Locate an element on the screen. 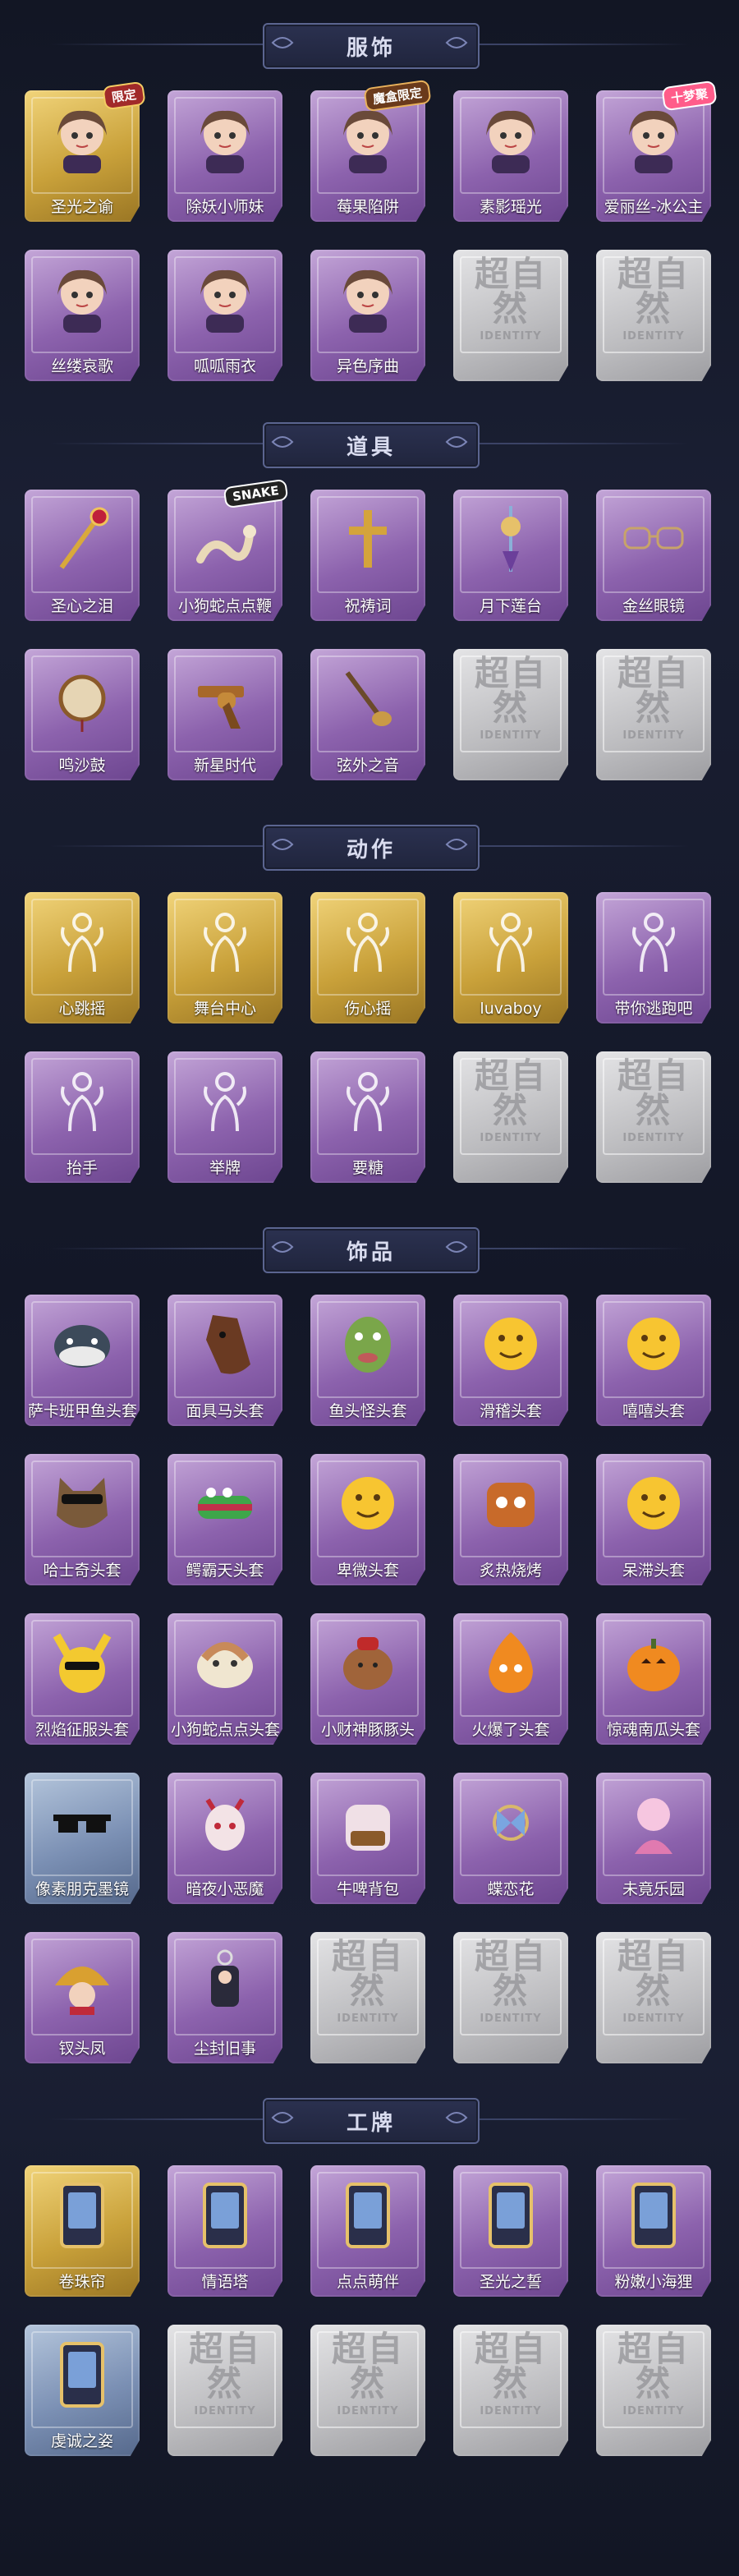  item-card: 呆滞头套 is located at coordinates (653, 1519).